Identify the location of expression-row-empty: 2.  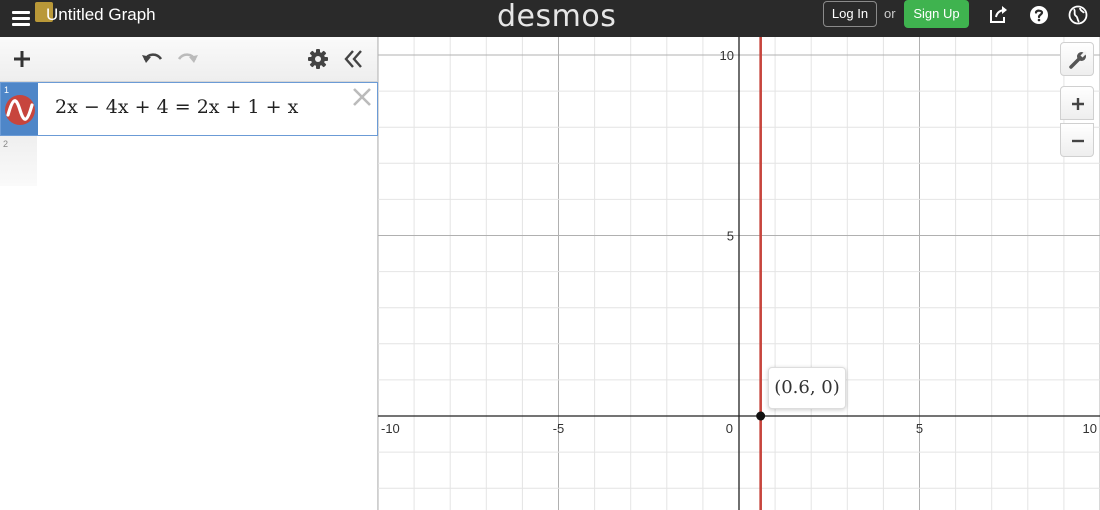
(189, 161).